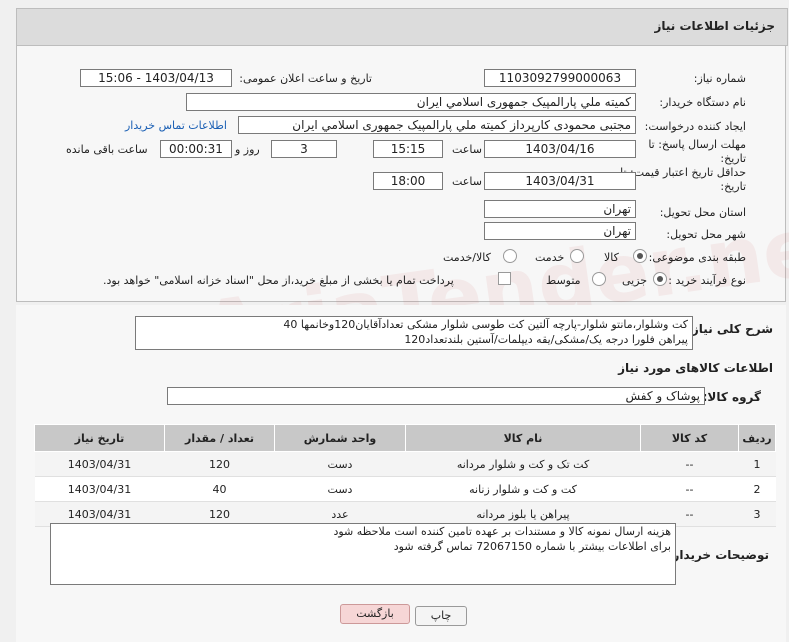 The image size is (789, 642). What do you see at coordinates (757, 489) in the screenshot?
I see `cell-row: 2` at bounding box center [757, 489].